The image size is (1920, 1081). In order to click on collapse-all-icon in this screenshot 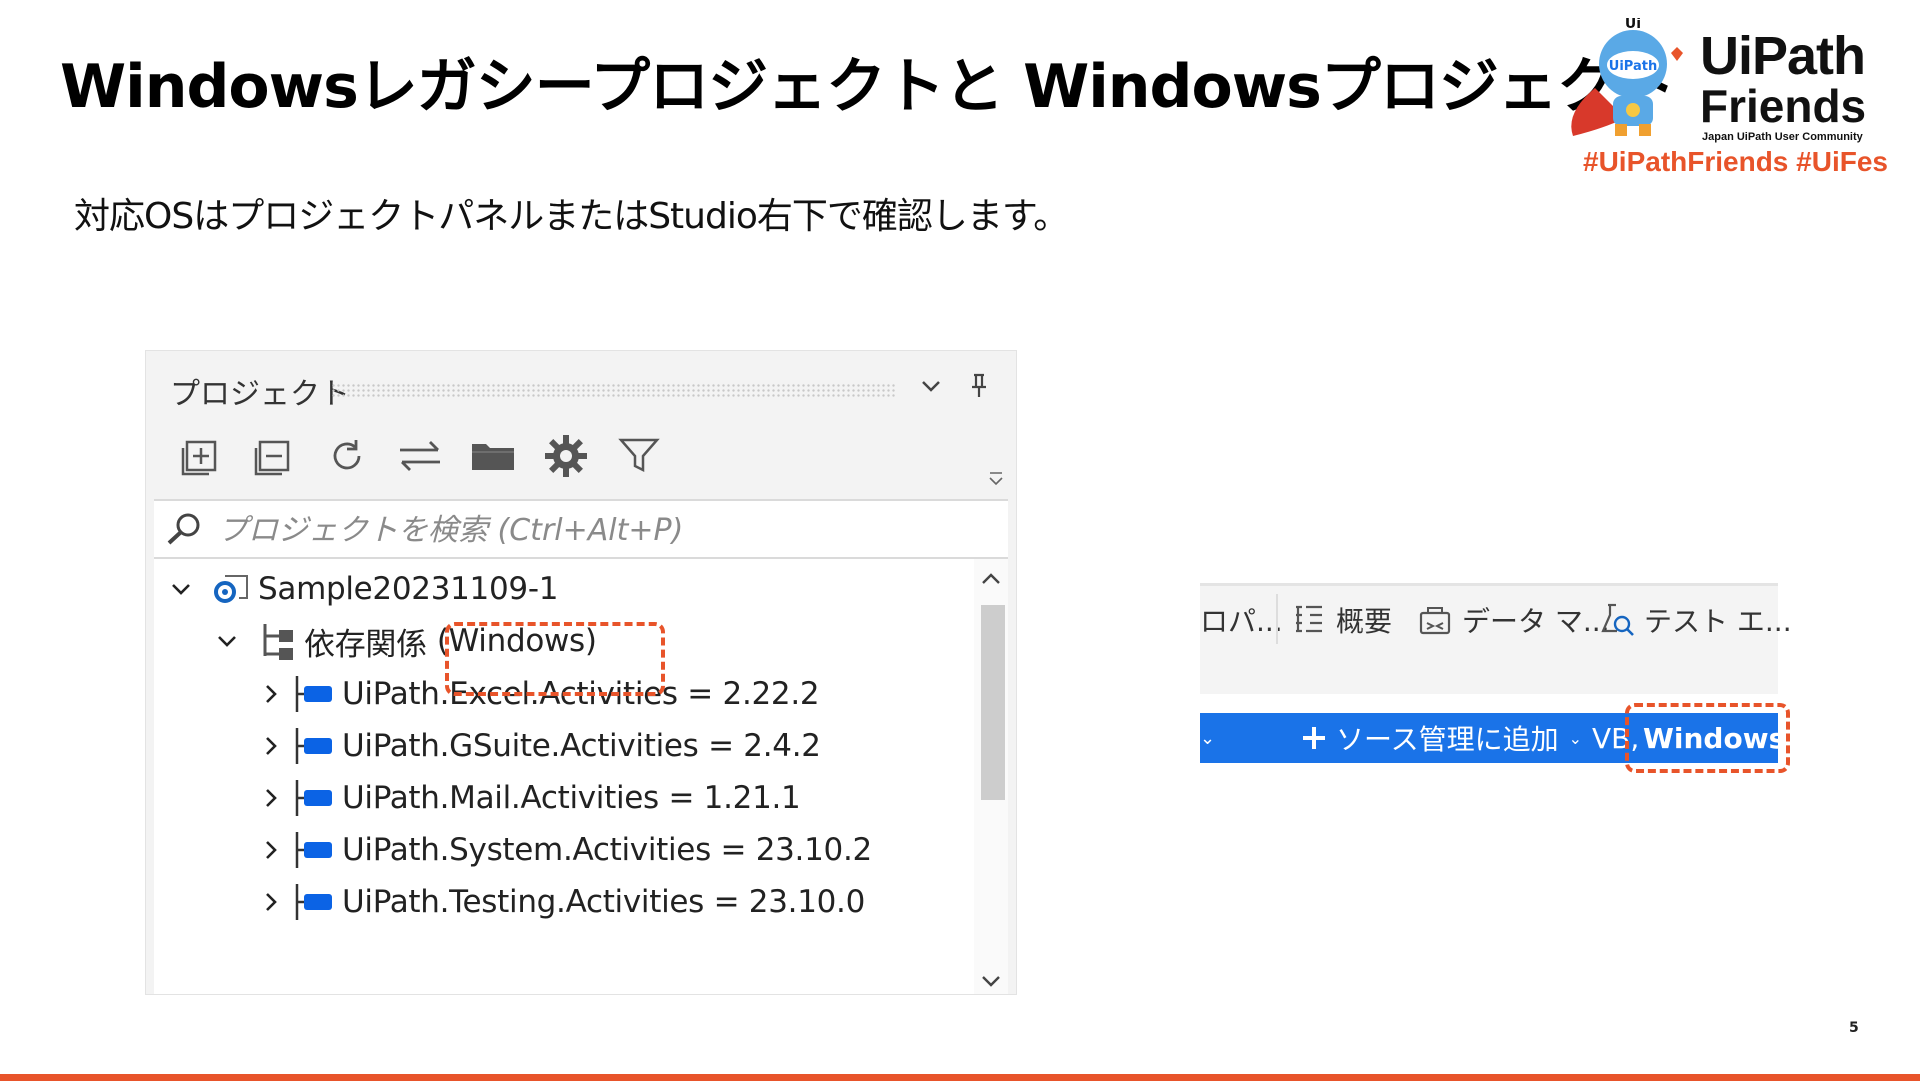, I will do `click(274, 456)`.